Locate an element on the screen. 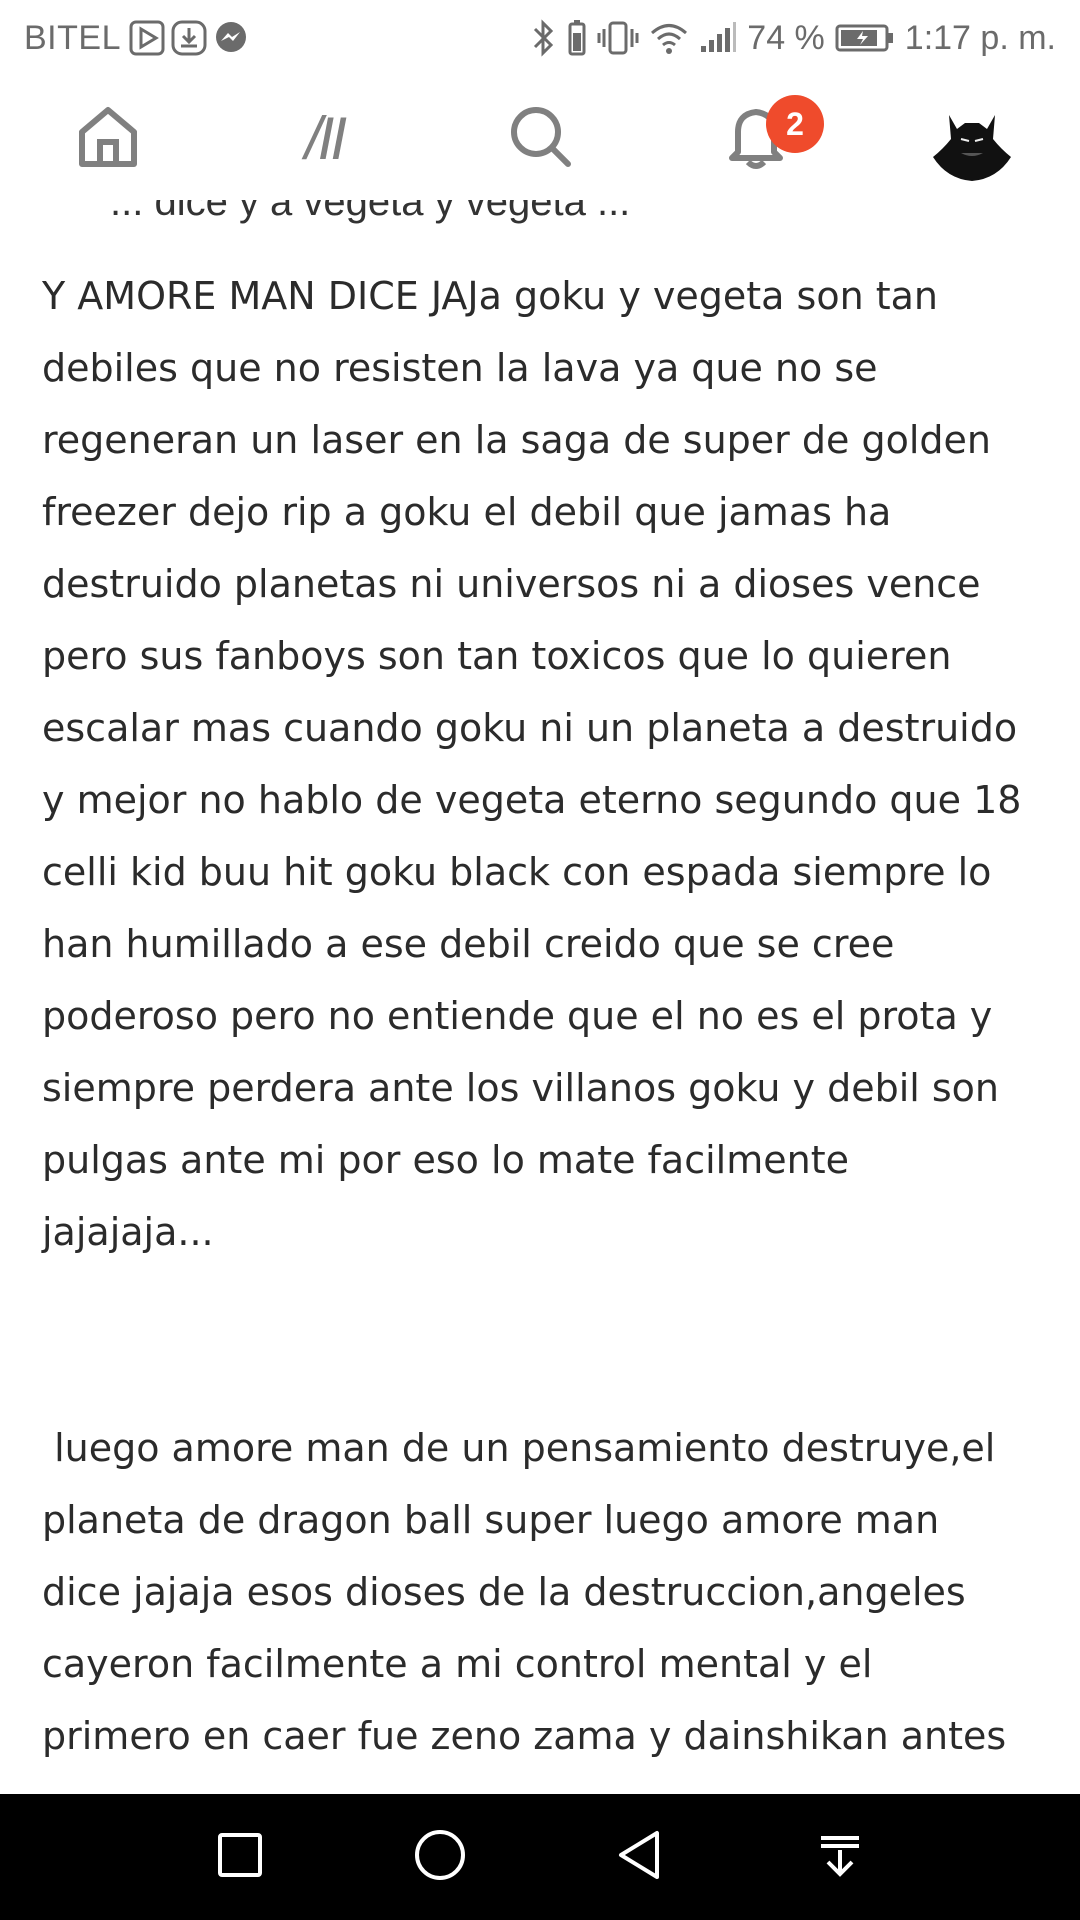 The width and height of the screenshot is (1080, 1920). top-navigation: /II 2 is located at coordinates (540, 138).